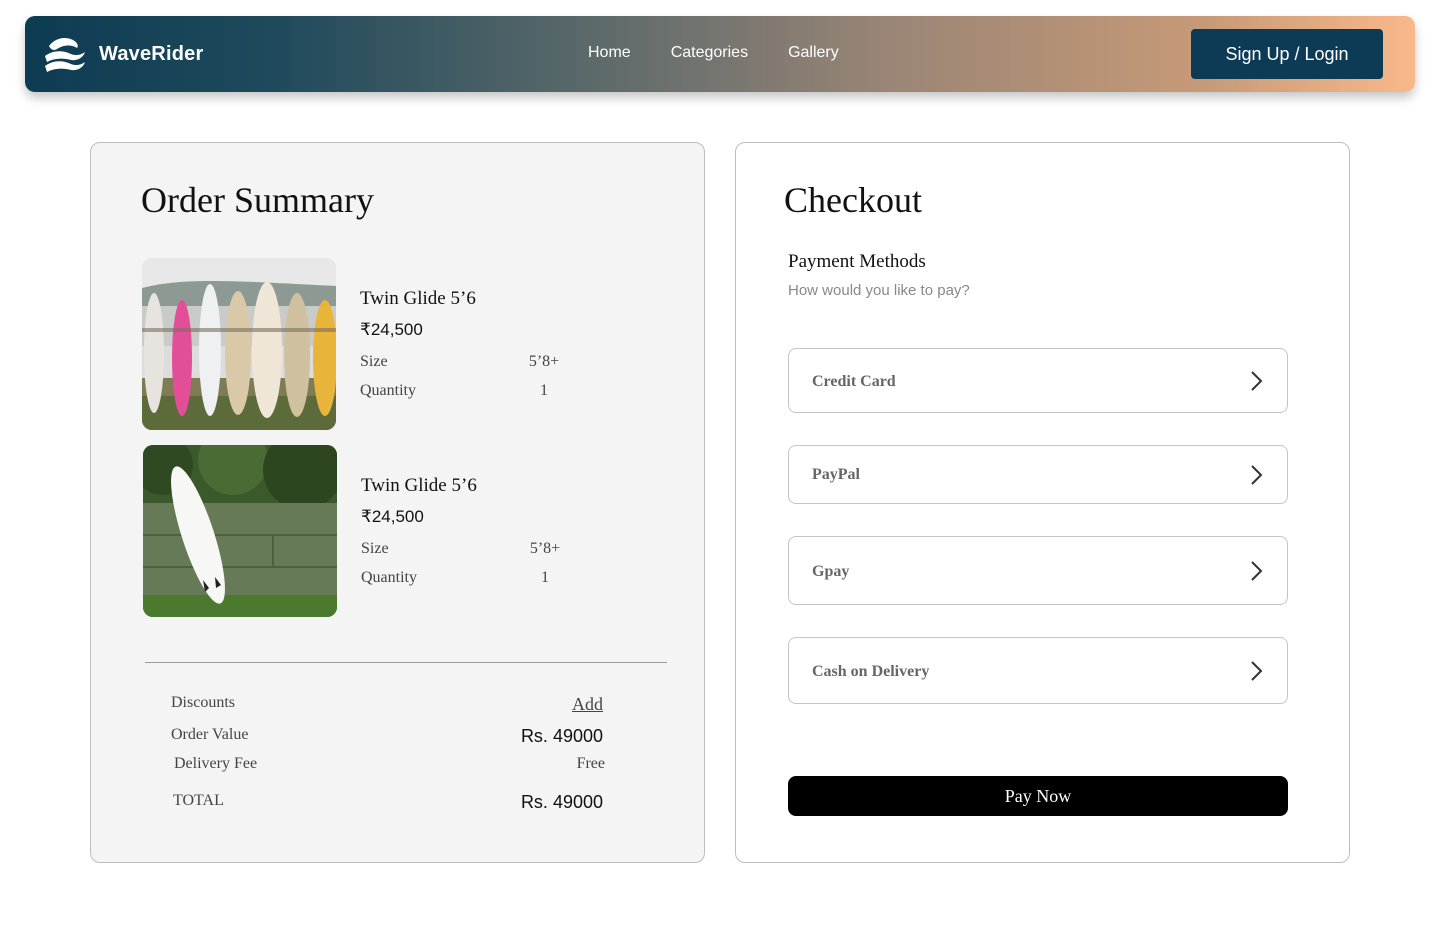 This screenshot has width=1440, height=935. What do you see at coordinates (609, 53) in the screenshot?
I see `nav-home: Home` at bounding box center [609, 53].